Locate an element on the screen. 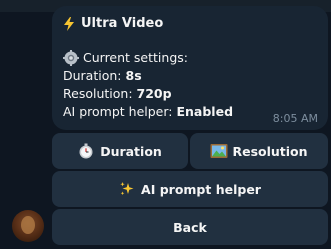  resolution-setting-value: 720p is located at coordinates (154, 93).